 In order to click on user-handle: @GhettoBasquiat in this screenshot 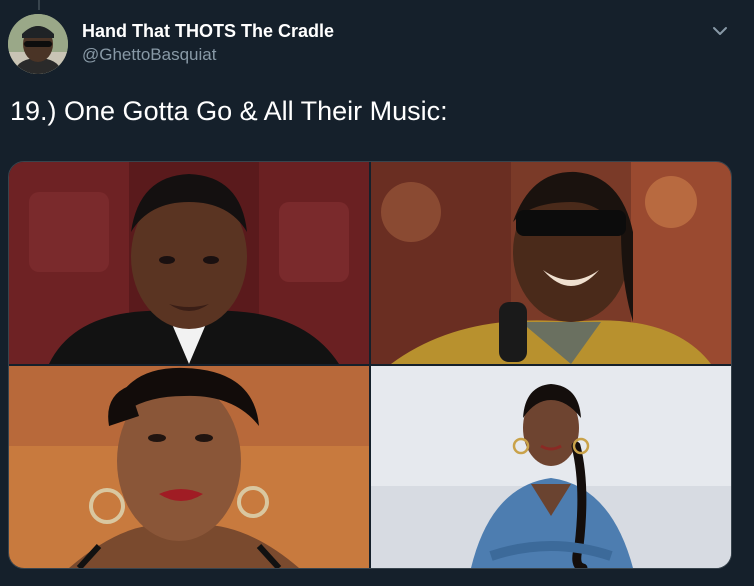, I will do `click(149, 55)`.